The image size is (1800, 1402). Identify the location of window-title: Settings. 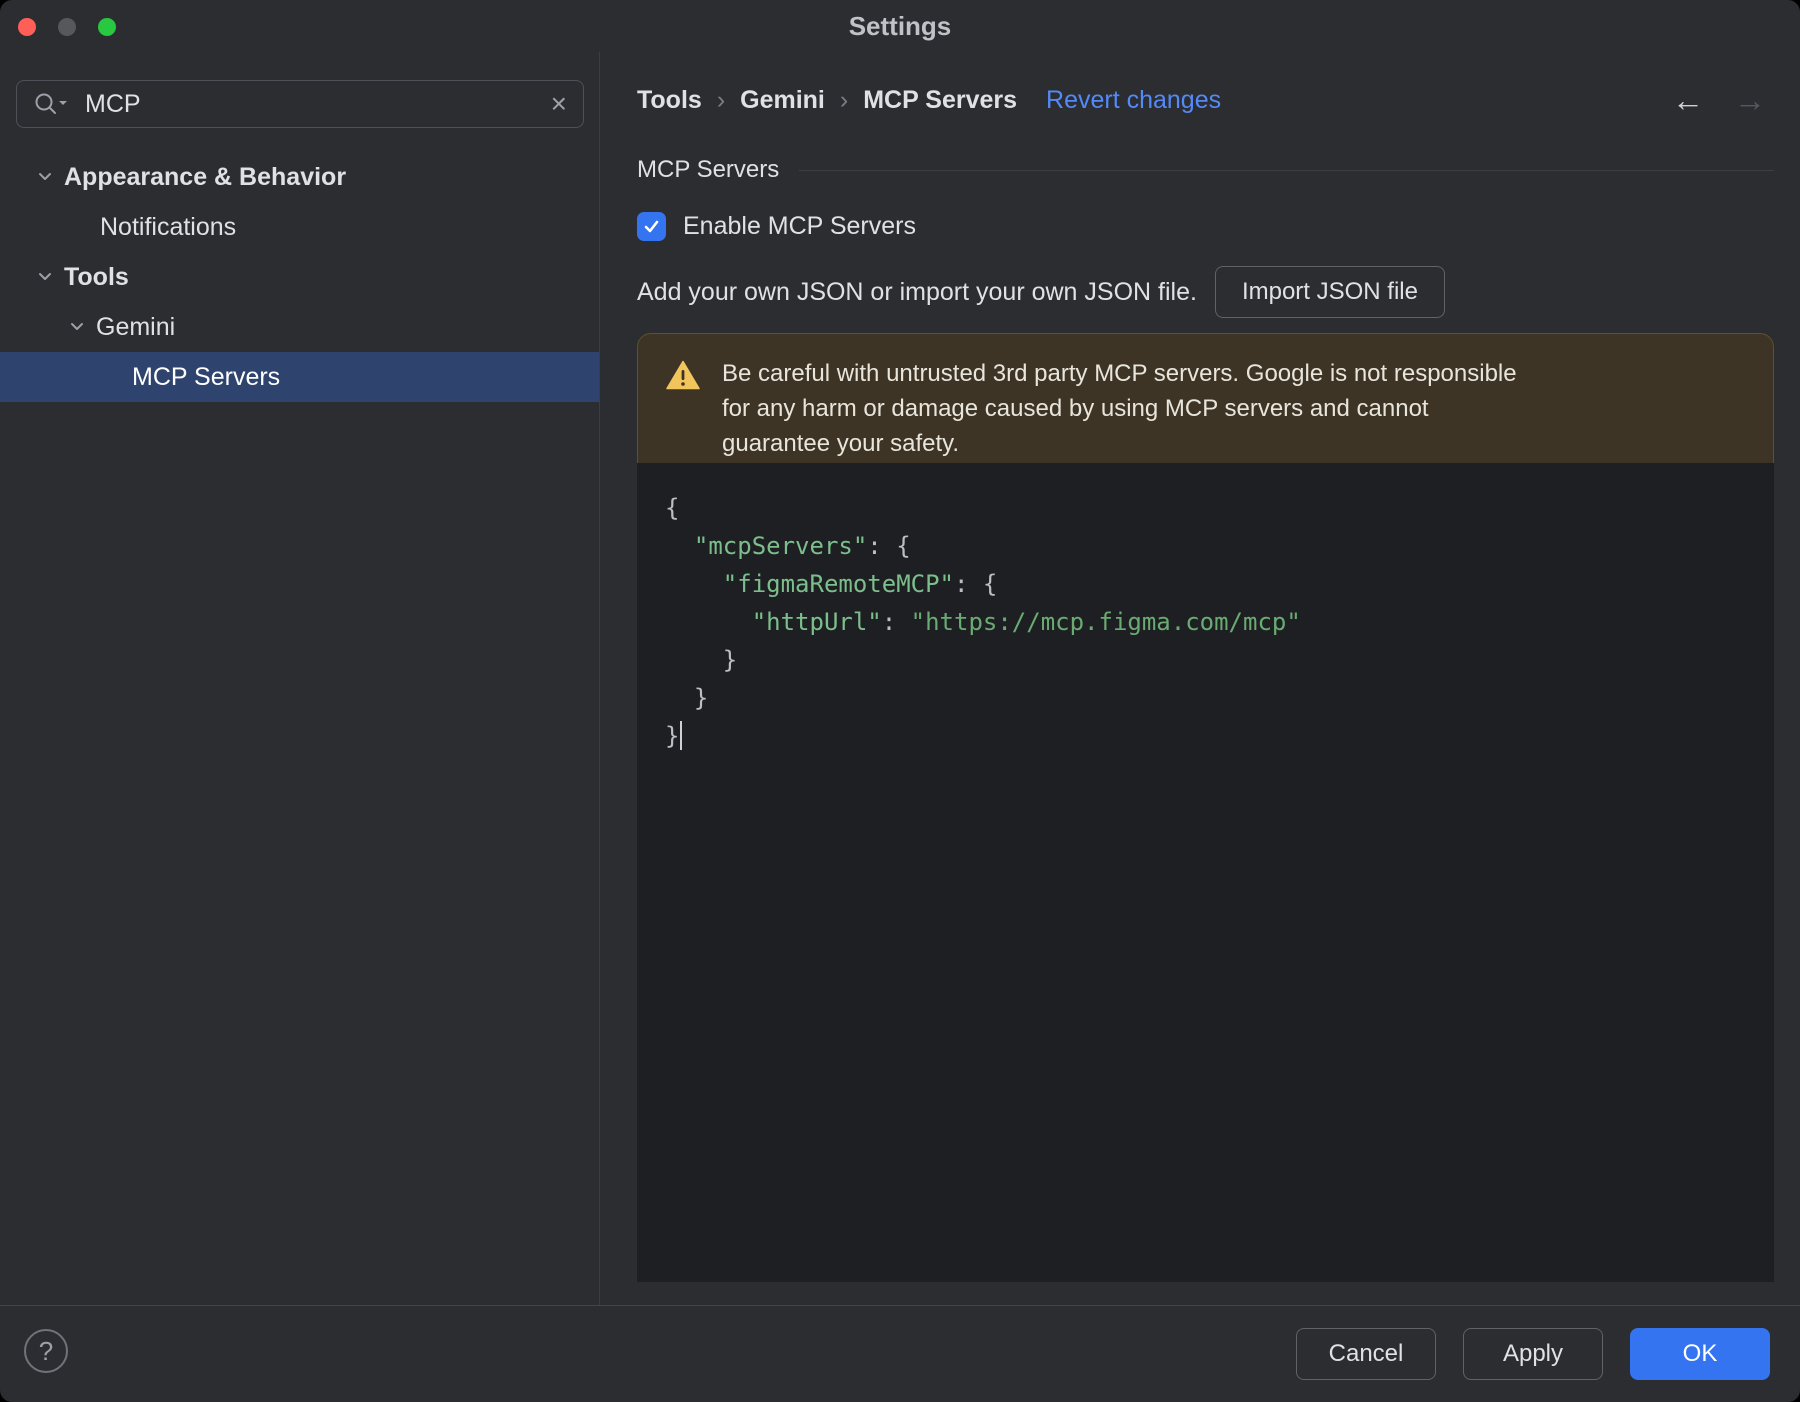
(900, 26).